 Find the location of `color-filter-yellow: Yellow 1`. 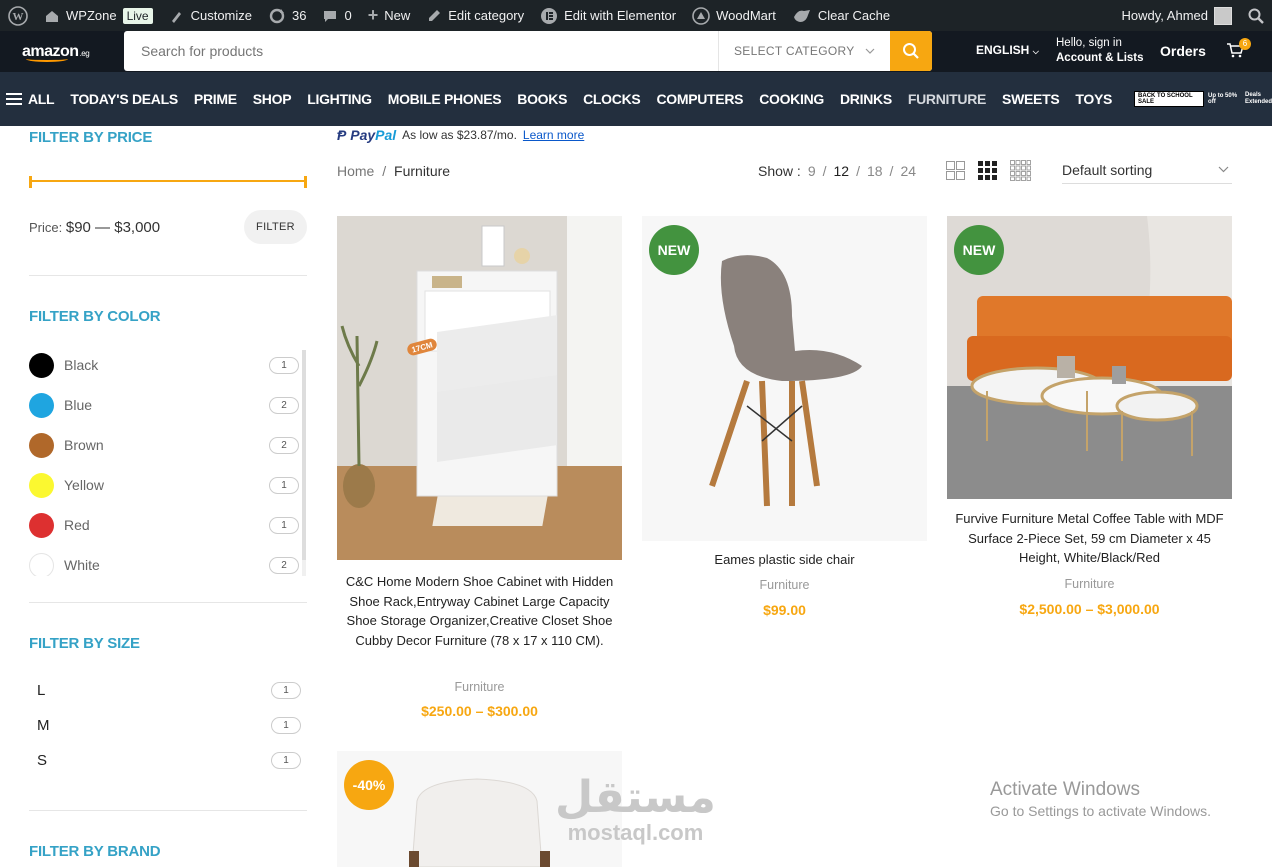

color-filter-yellow: Yellow 1 is located at coordinates (164, 485).